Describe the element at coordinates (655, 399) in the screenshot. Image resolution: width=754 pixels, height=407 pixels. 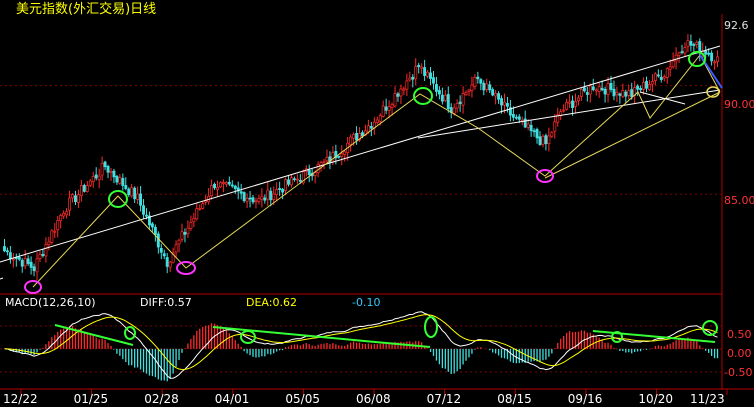
I see `date-label: 10/20` at that location.